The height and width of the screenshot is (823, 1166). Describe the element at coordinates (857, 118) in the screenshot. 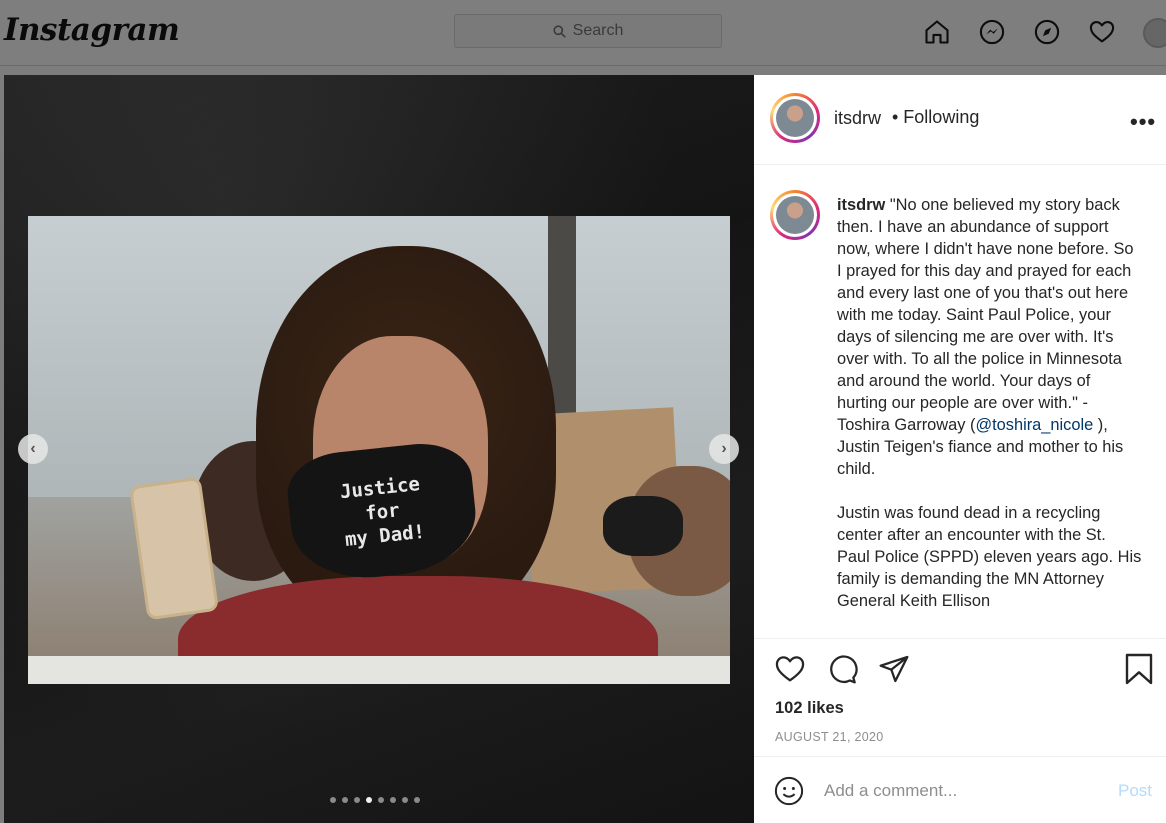

I see `author-username: itsdrw` at that location.